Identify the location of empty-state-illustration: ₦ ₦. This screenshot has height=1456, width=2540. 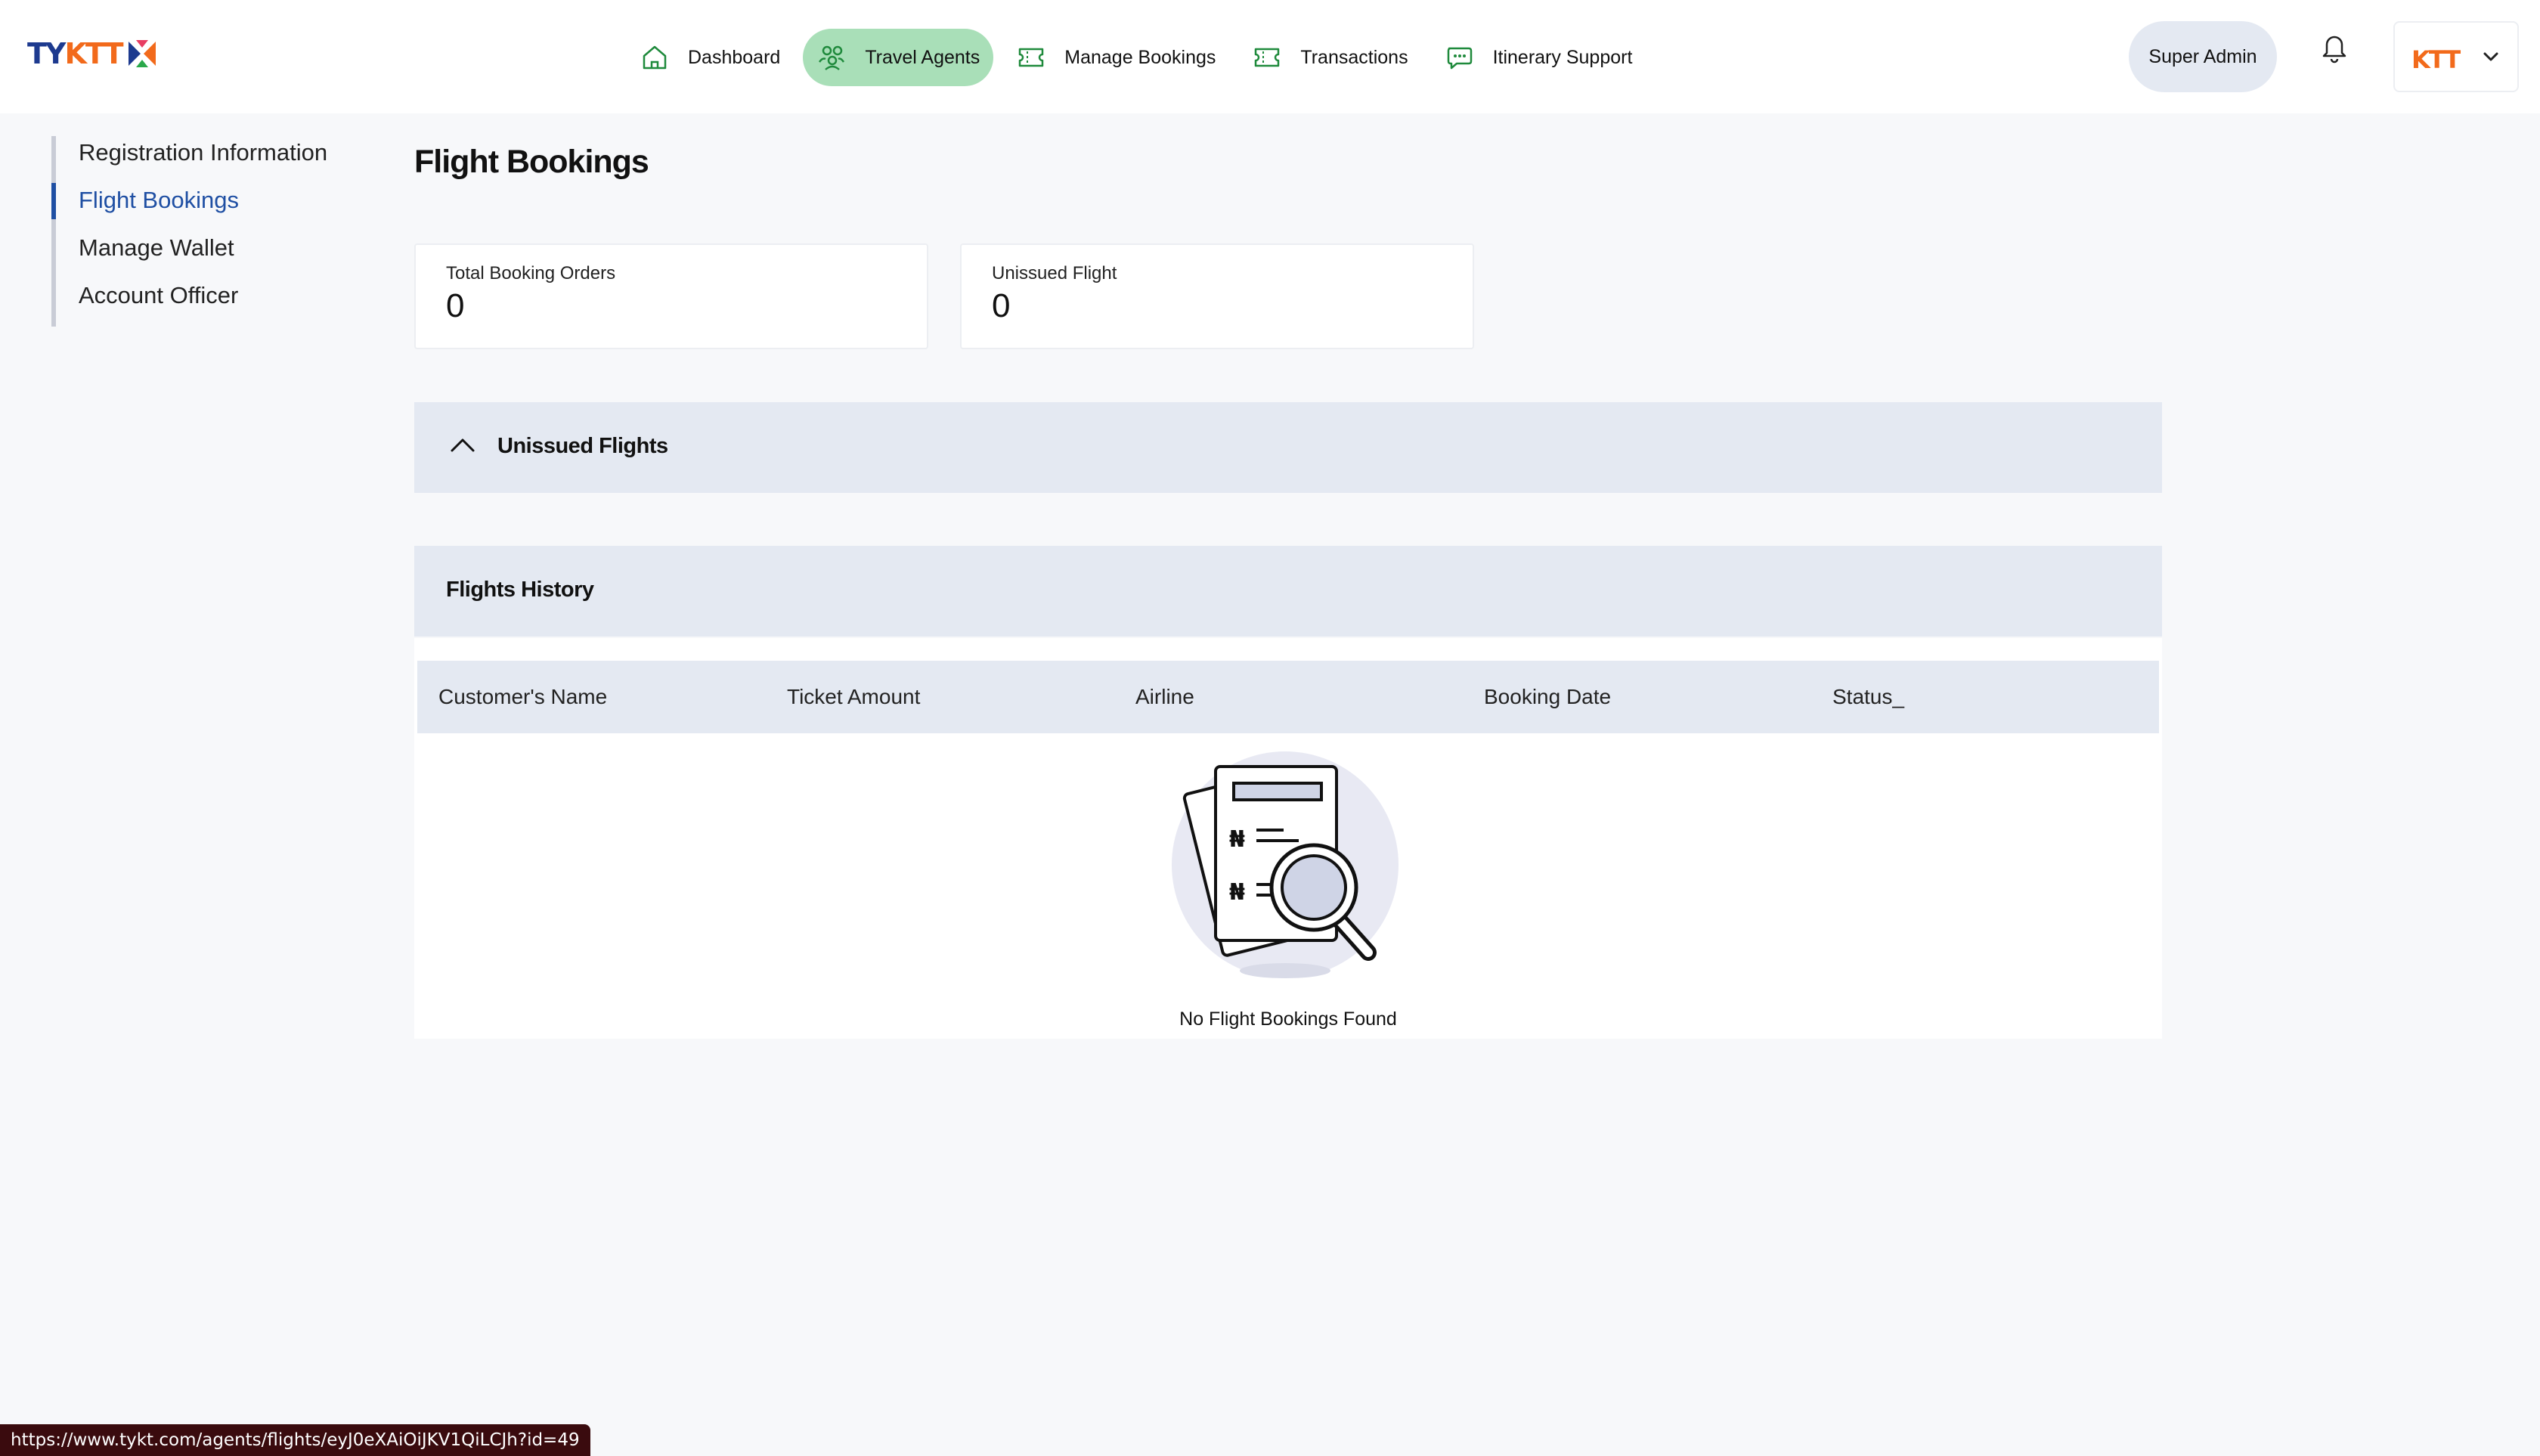
(1291, 872).